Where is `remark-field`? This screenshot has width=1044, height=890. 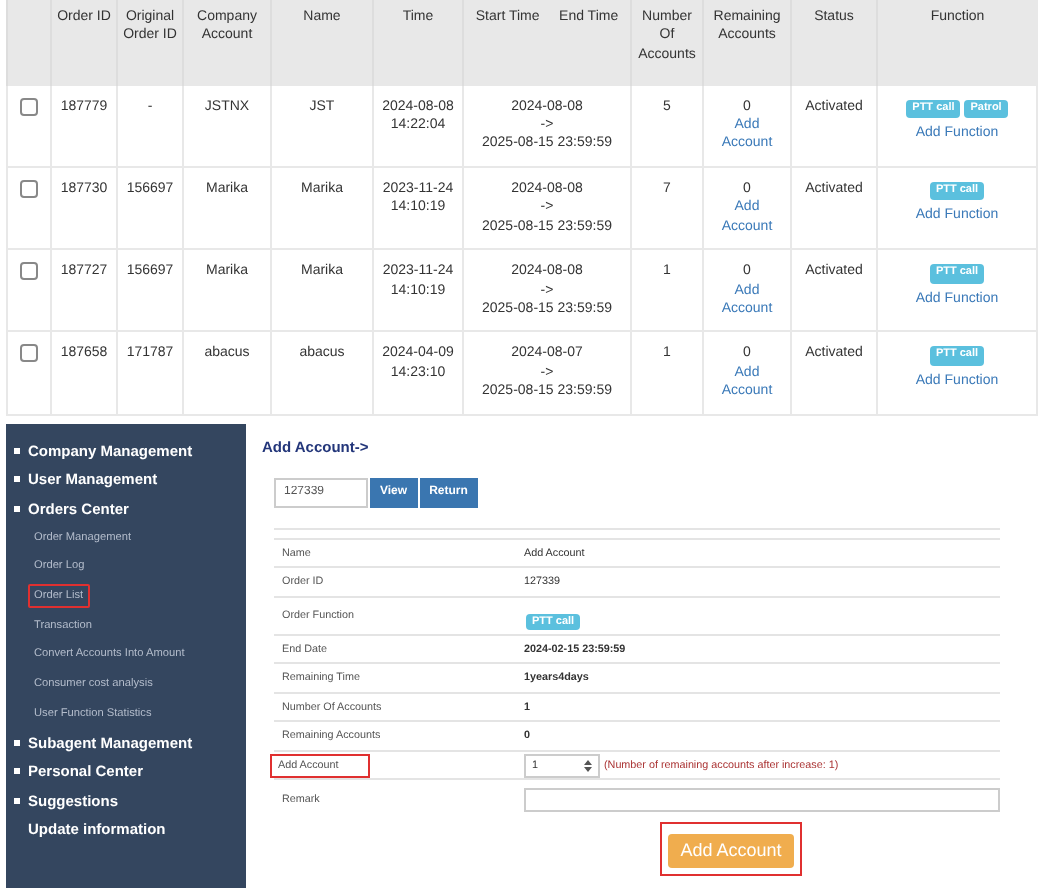 remark-field is located at coordinates (762, 800).